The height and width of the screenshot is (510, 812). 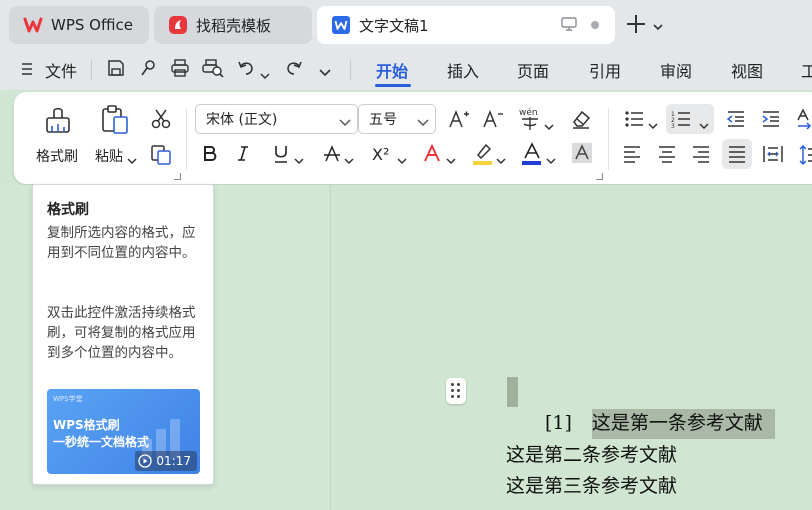 What do you see at coordinates (493, 121) in the screenshot?
I see `shrink-font-icon` at bounding box center [493, 121].